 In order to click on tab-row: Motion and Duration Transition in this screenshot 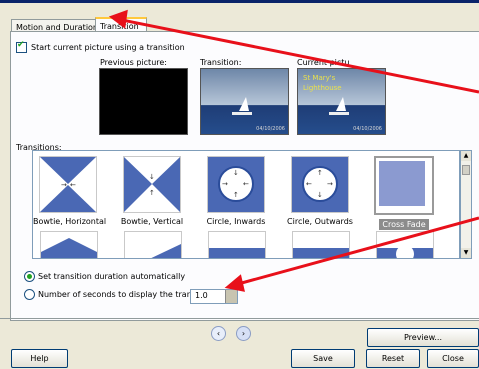, I will do `click(239, 19)`.